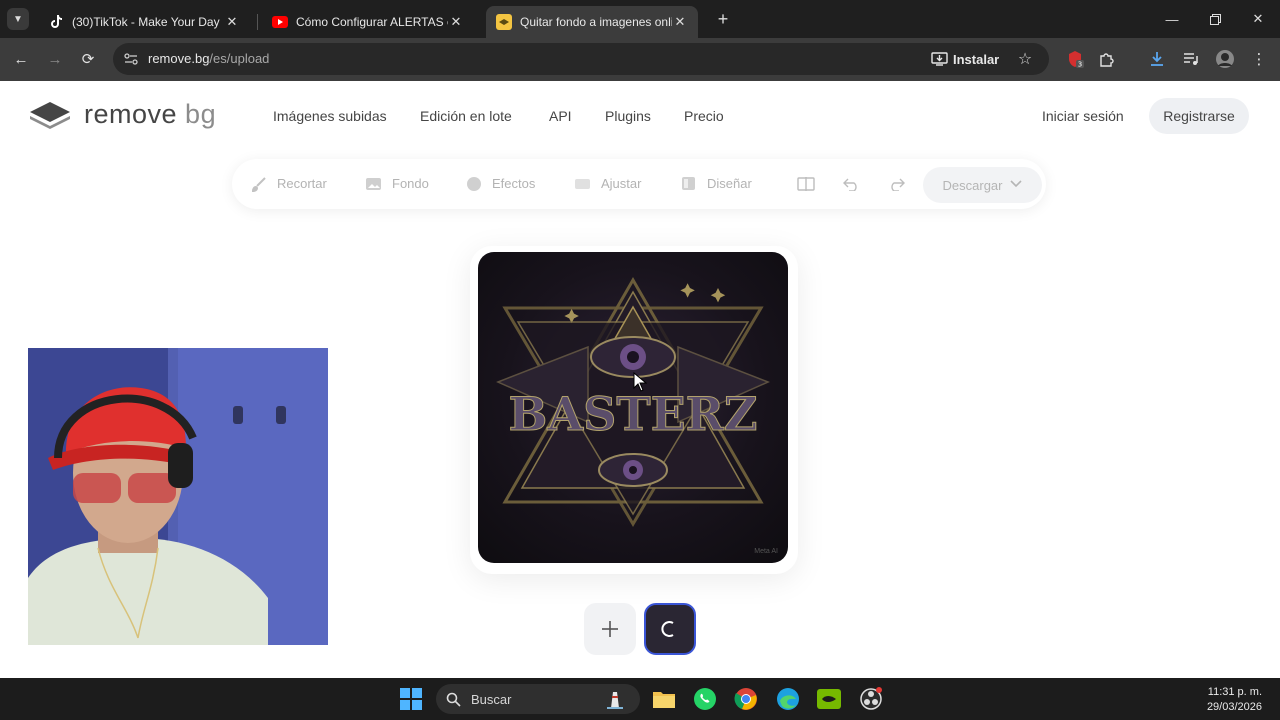 The width and height of the screenshot is (1280, 720). I want to click on tool-crop-label: Recortar, so click(302, 183).